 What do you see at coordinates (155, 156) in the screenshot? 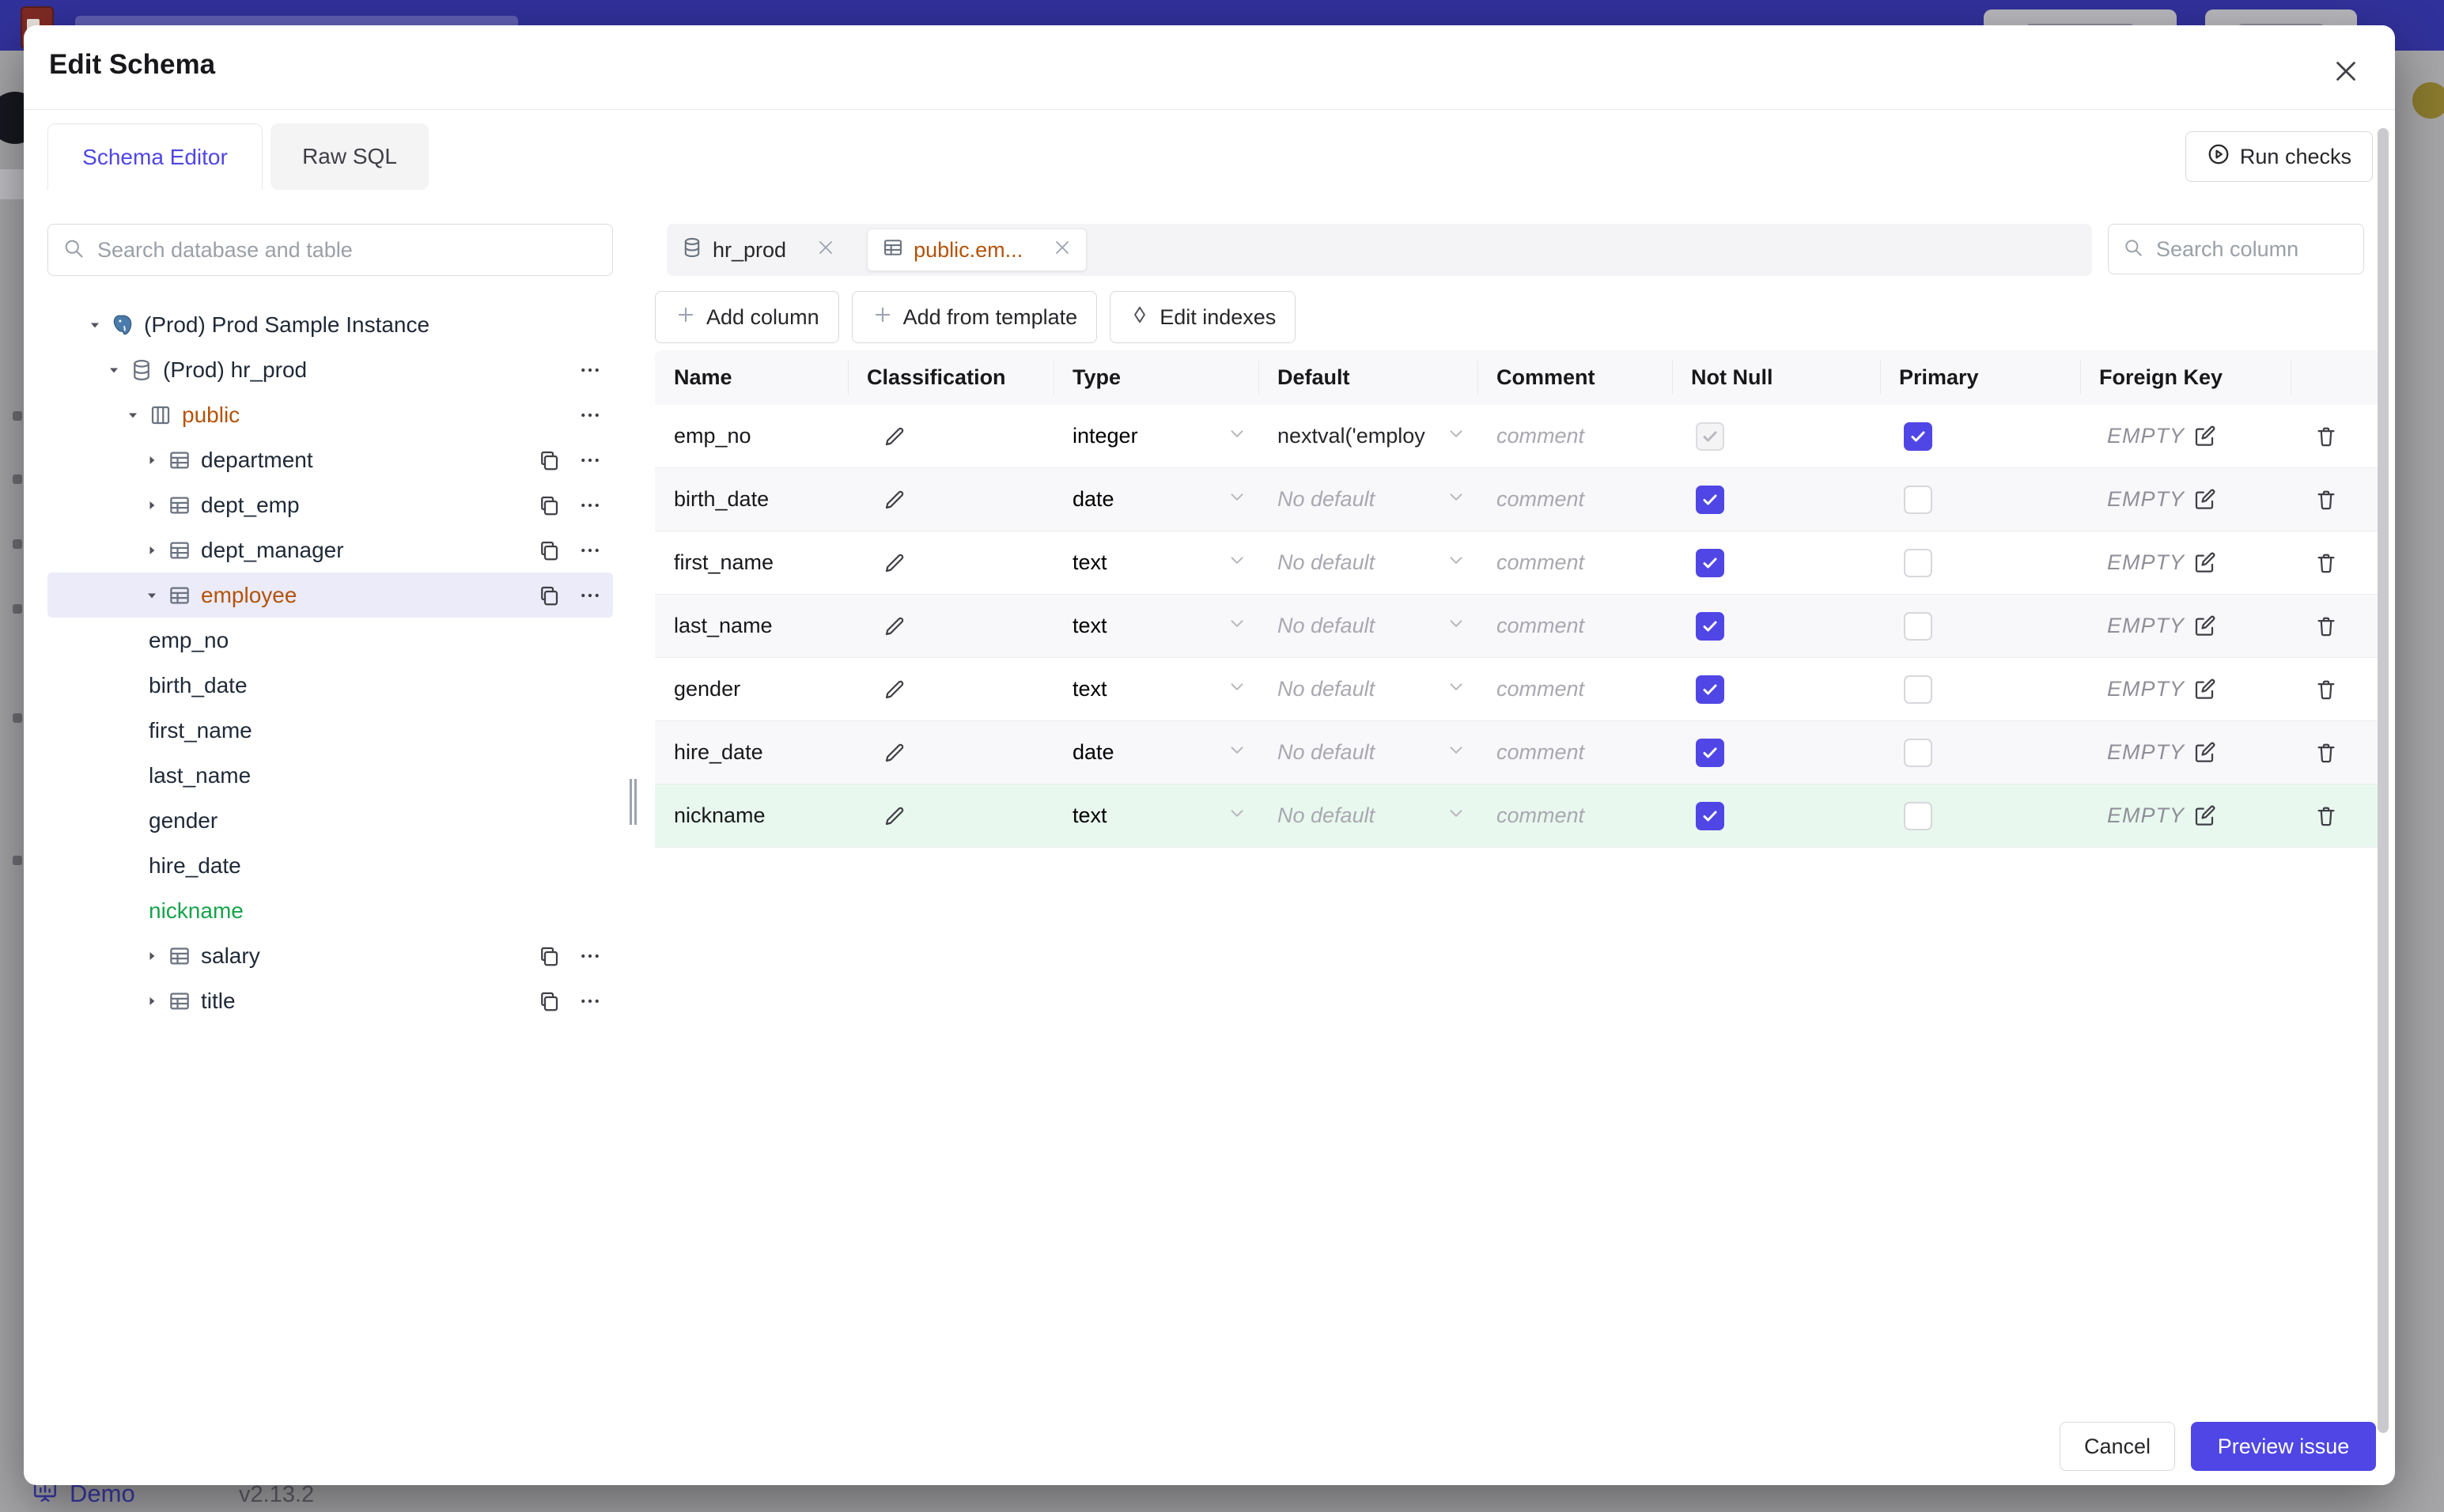
I see `tab-schema-editor: Schema Editor` at bounding box center [155, 156].